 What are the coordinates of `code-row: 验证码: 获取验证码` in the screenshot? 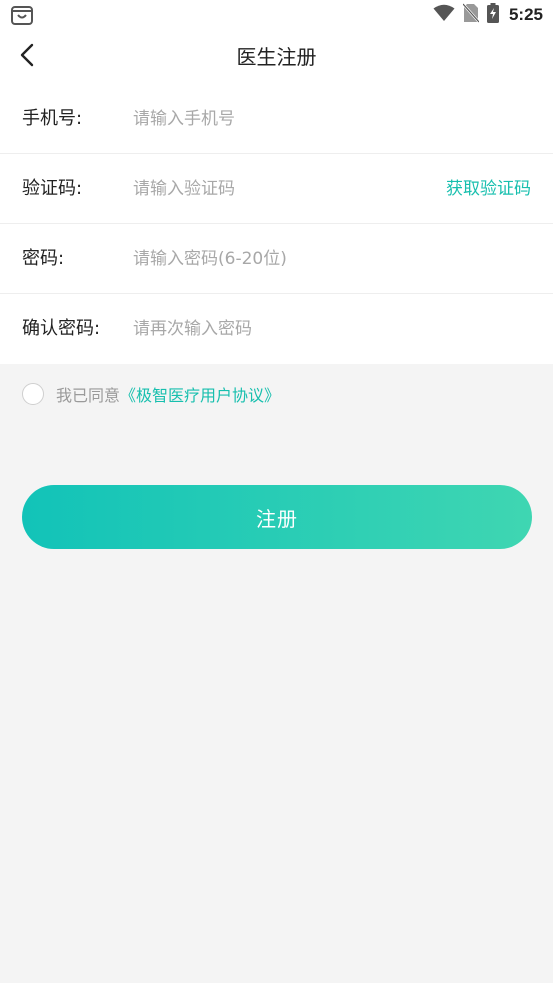 It's located at (276, 189).